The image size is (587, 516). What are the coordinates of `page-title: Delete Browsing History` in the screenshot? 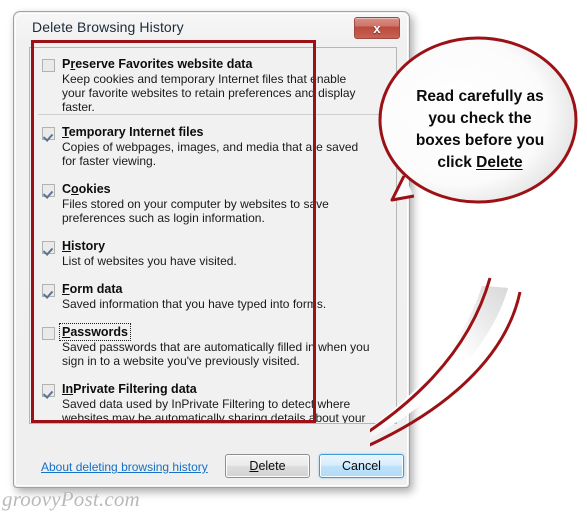 It's located at (108, 27).